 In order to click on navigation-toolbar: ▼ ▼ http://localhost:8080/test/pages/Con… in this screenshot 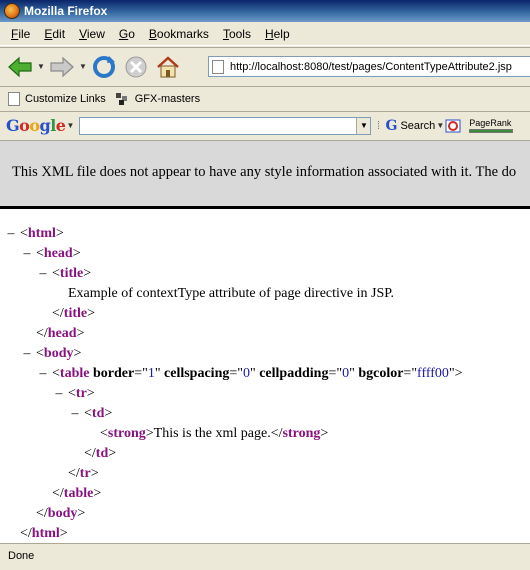, I will do `click(265, 66)`.